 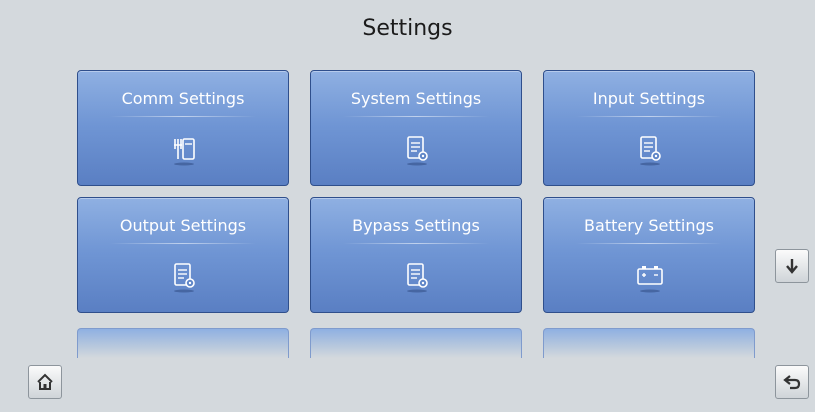 I want to click on back-arrow-icon, so click(x=792, y=382).